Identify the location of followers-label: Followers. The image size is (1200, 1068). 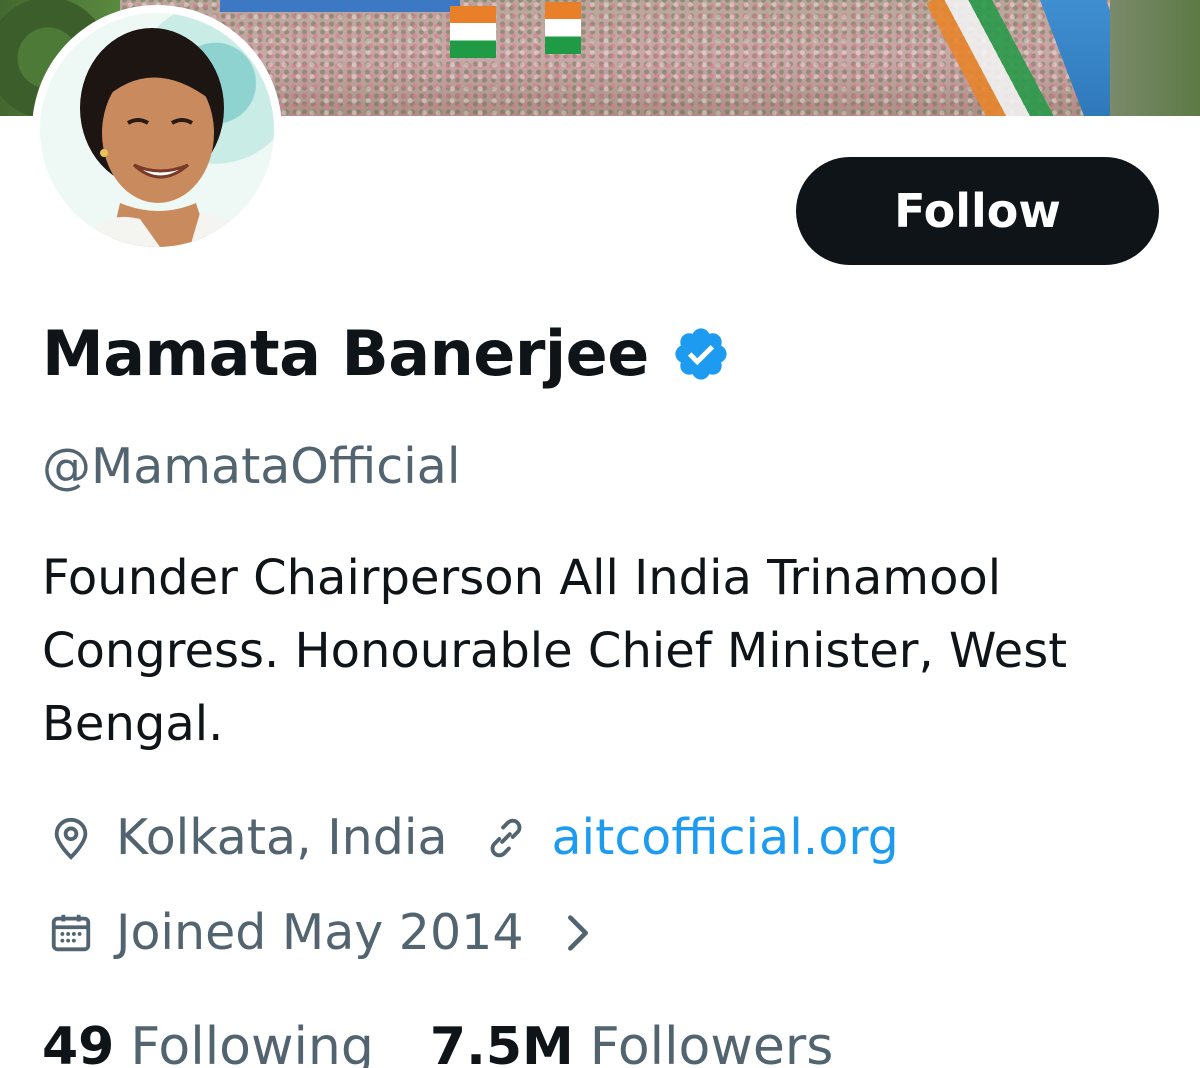
(711, 1042).